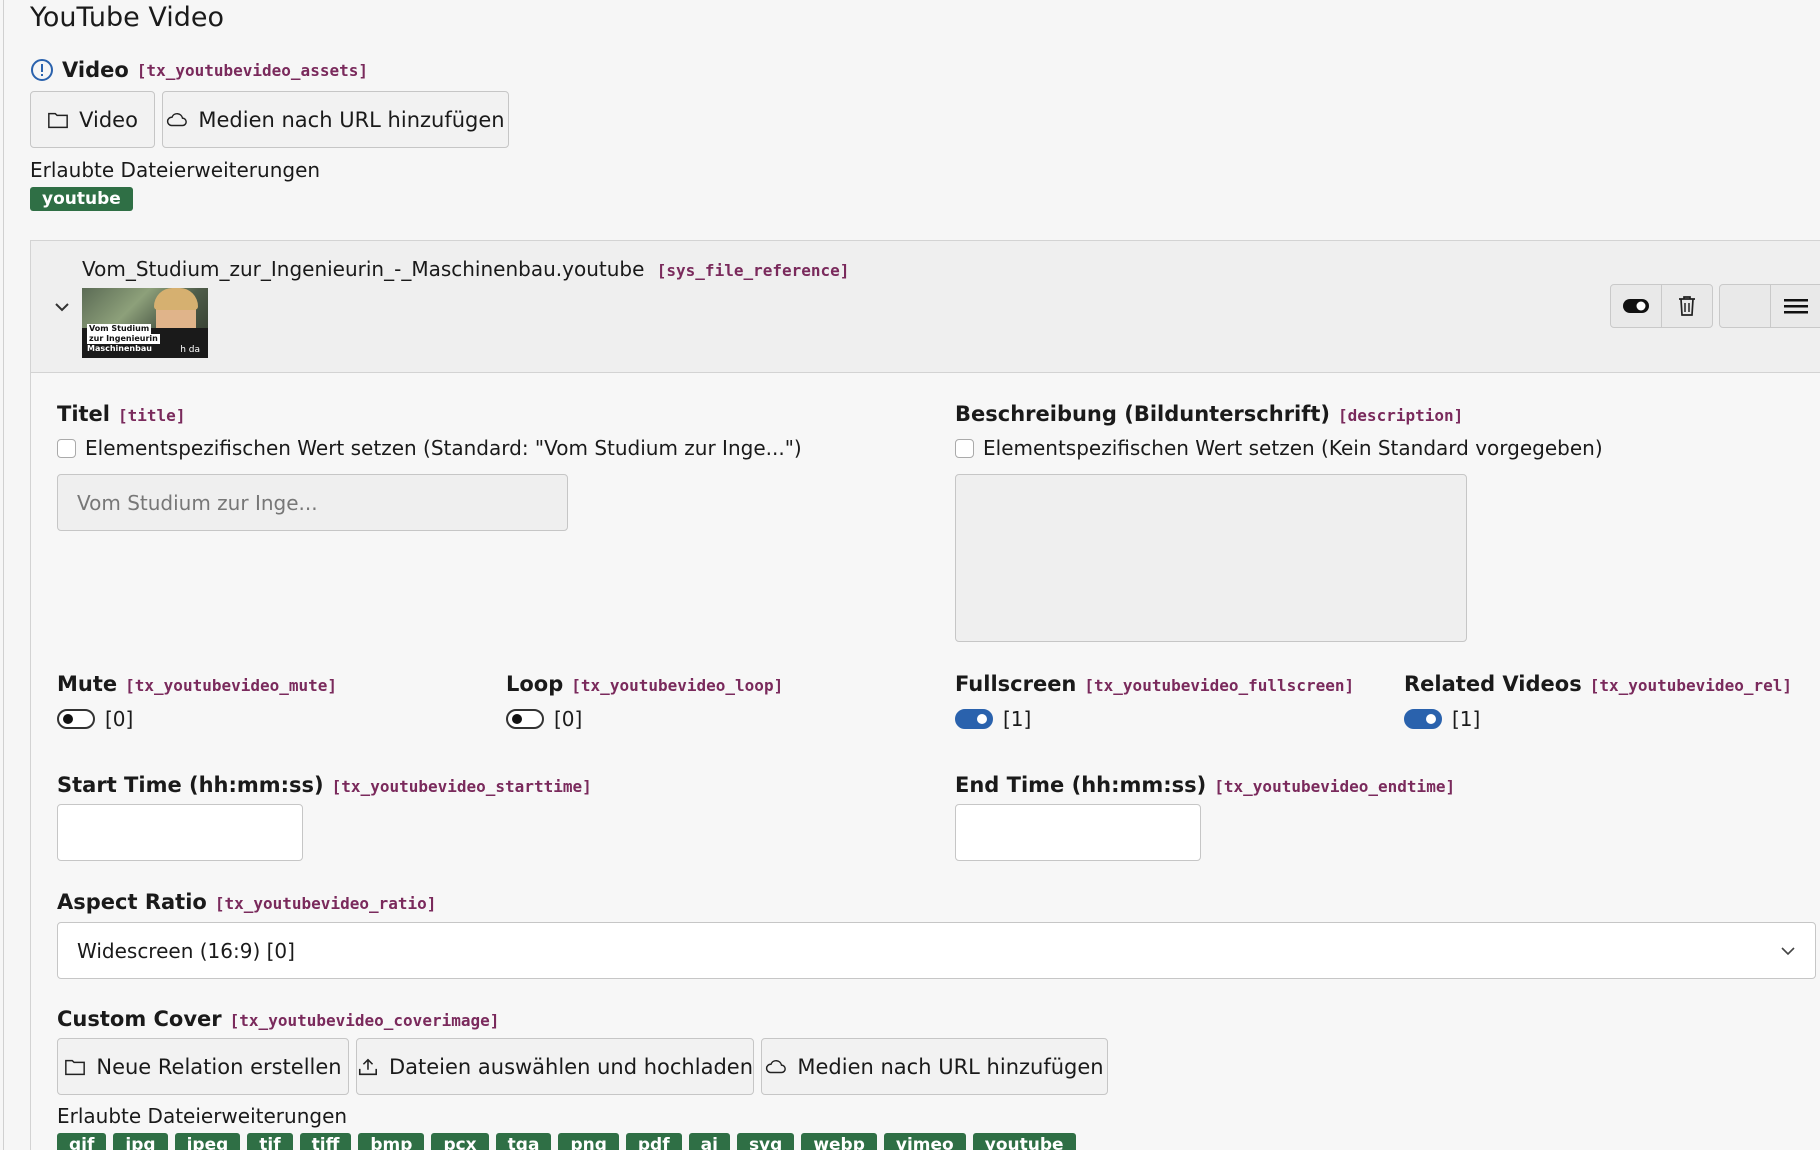  Describe the element at coordinates (175, 170) in the screenshot. I see `allowed-extensions-label: Erlaubte Dateierweiterungen` at that location.